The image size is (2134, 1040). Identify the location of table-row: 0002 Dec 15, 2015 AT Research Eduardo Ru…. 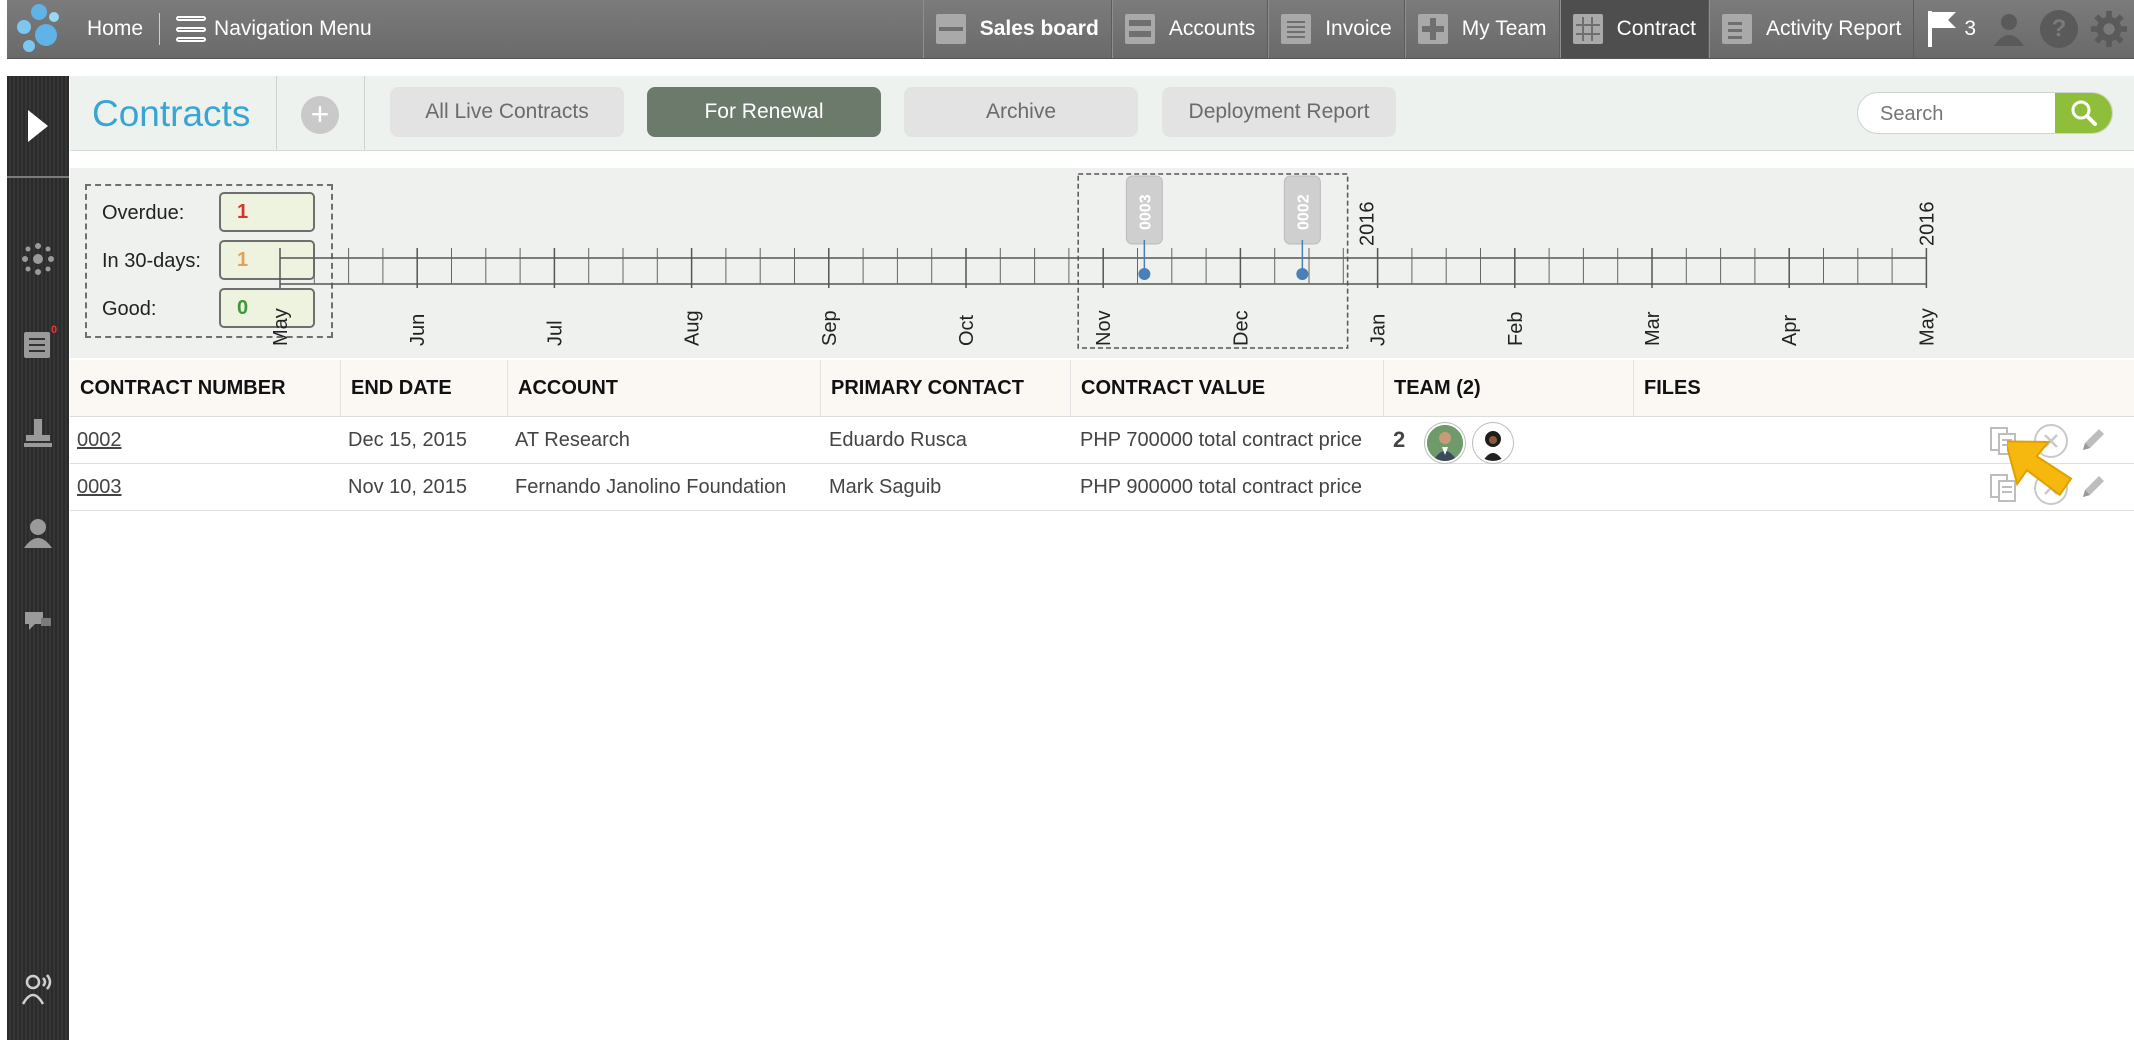
(1102, 440).